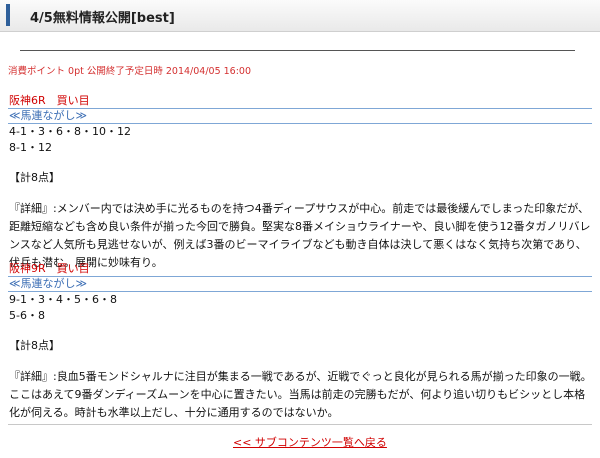 This screenshot has height=458, width=600. I want to click on divider-top, so click(297, 50).